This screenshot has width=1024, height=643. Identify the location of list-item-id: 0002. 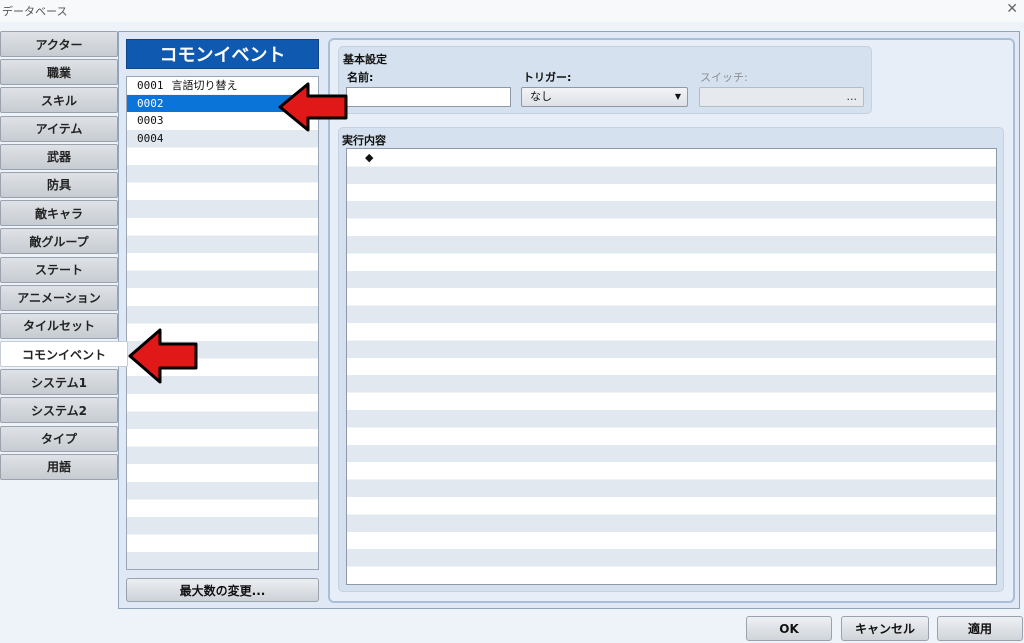
(150, 103).